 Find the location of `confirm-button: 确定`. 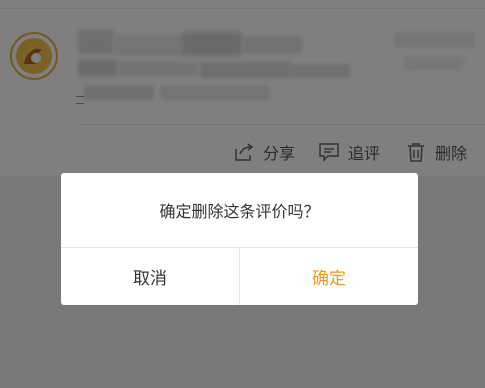

confirm-button: 确定 is located at coordinates (329, 276).